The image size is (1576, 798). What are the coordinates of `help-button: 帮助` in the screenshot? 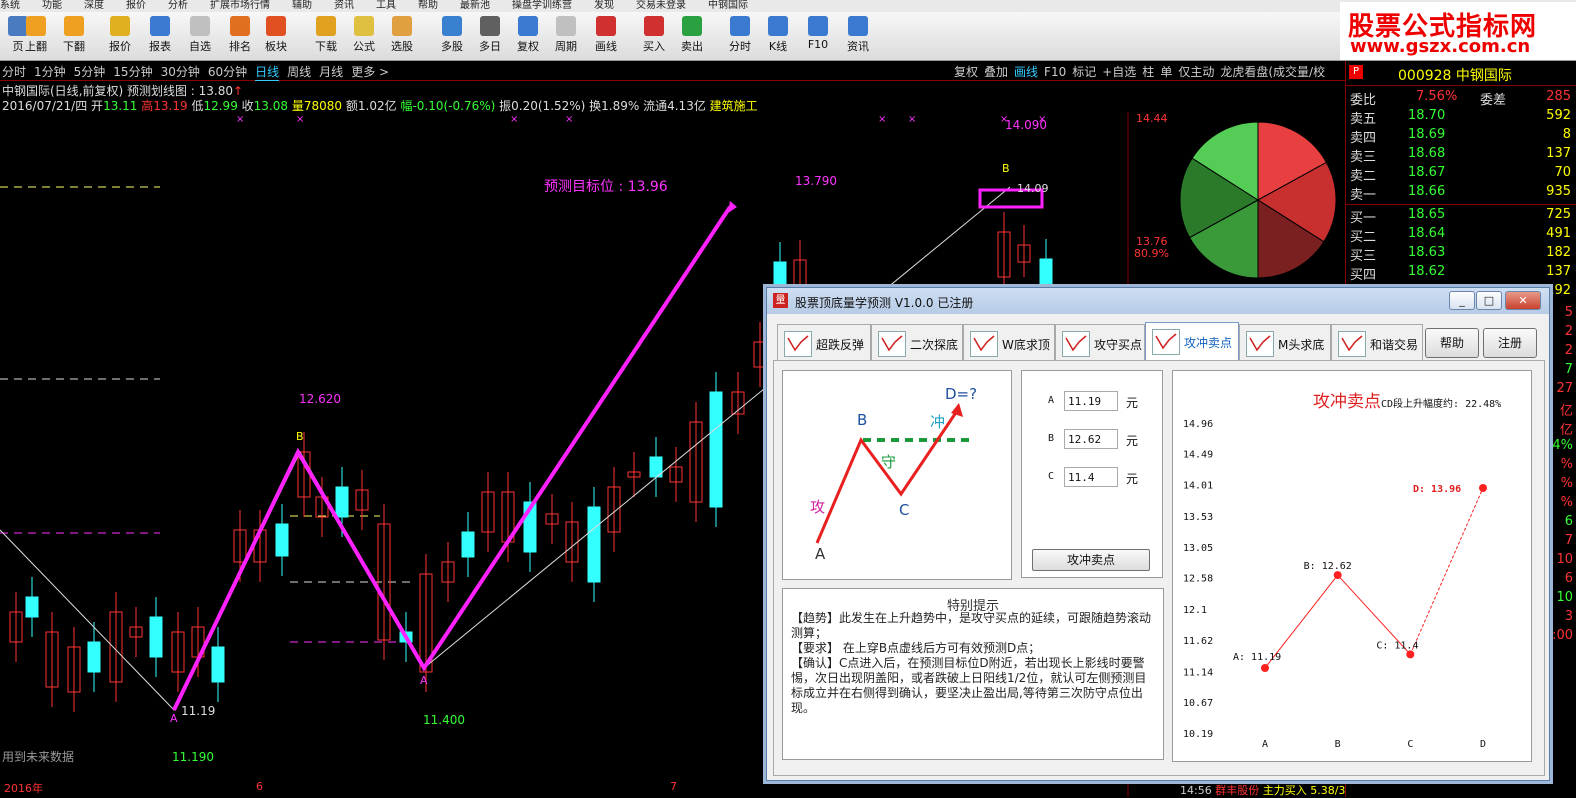 It's located at (1452, 343).